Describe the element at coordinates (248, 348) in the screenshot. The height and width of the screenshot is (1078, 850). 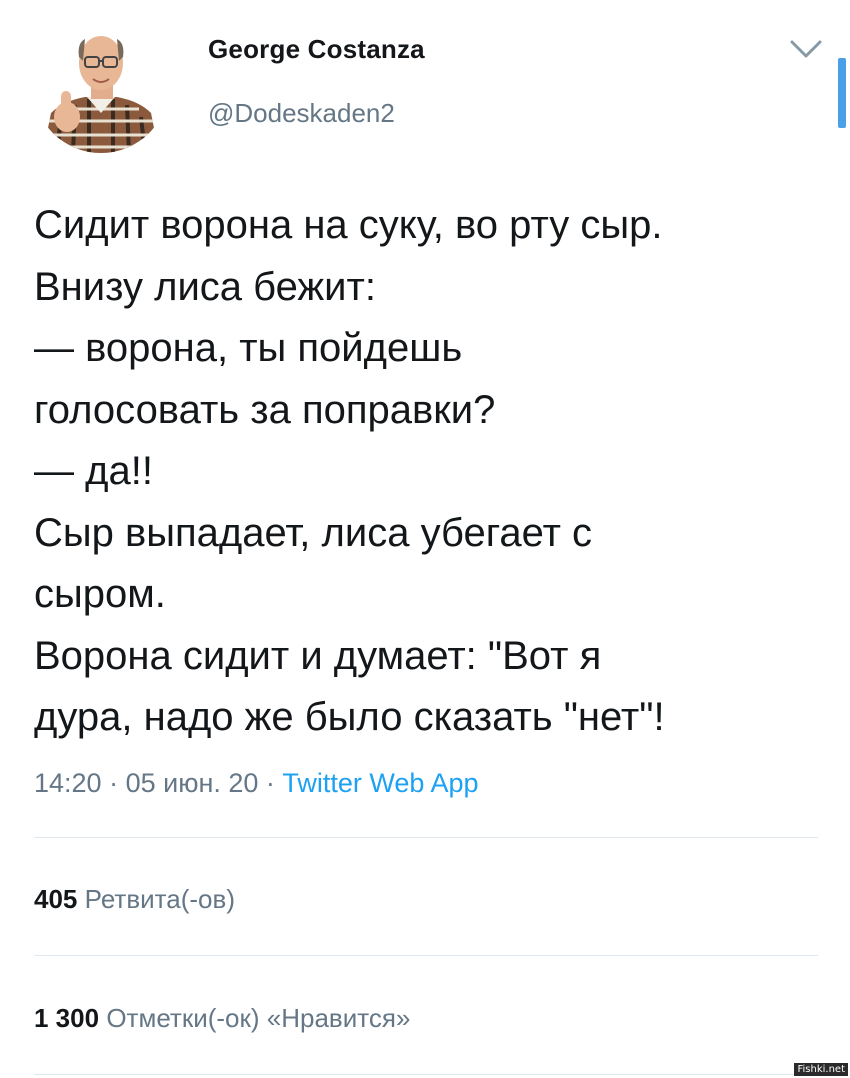
I see `tweet-line: — ворона, ты пойдешь` at that location.